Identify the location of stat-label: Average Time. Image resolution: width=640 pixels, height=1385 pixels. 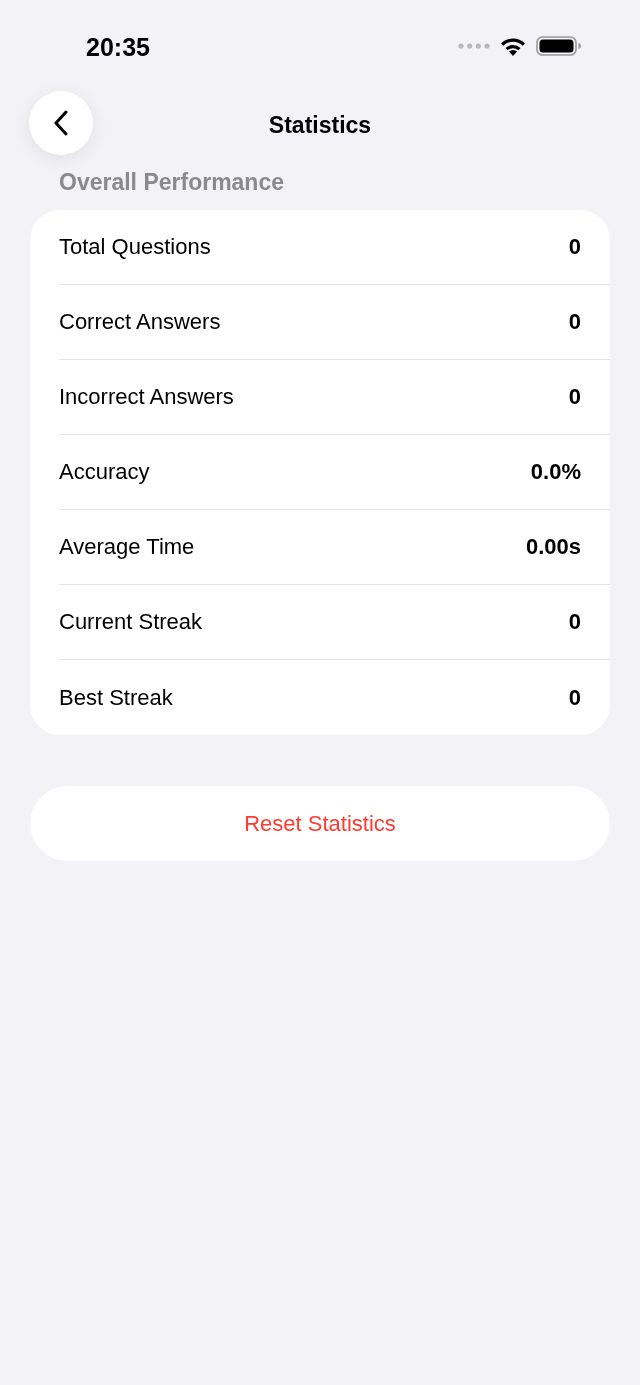
(127, 547).